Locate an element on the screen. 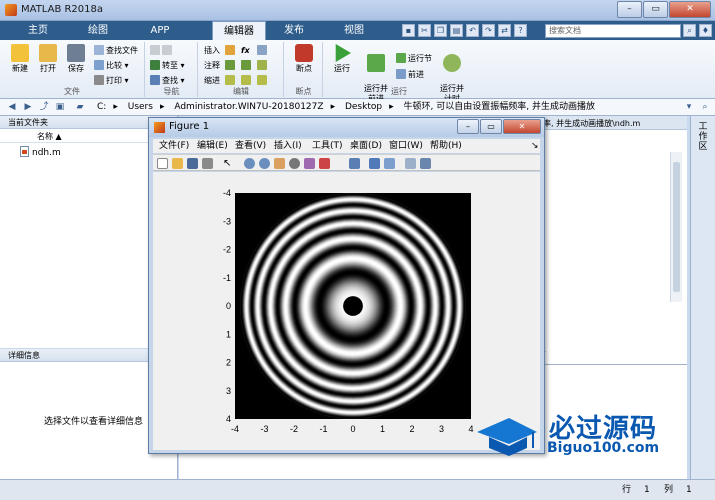  matlab-logo-icon is located at coordinates (11, 10).